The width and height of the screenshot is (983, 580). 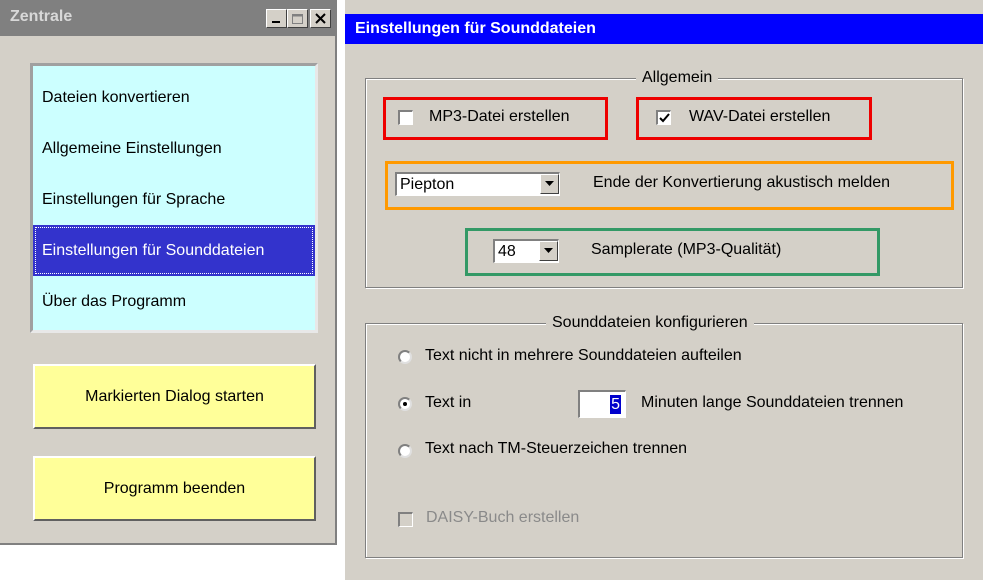 I want to click on split-minutes-prefix: Text in, so click(x=448, y=402).